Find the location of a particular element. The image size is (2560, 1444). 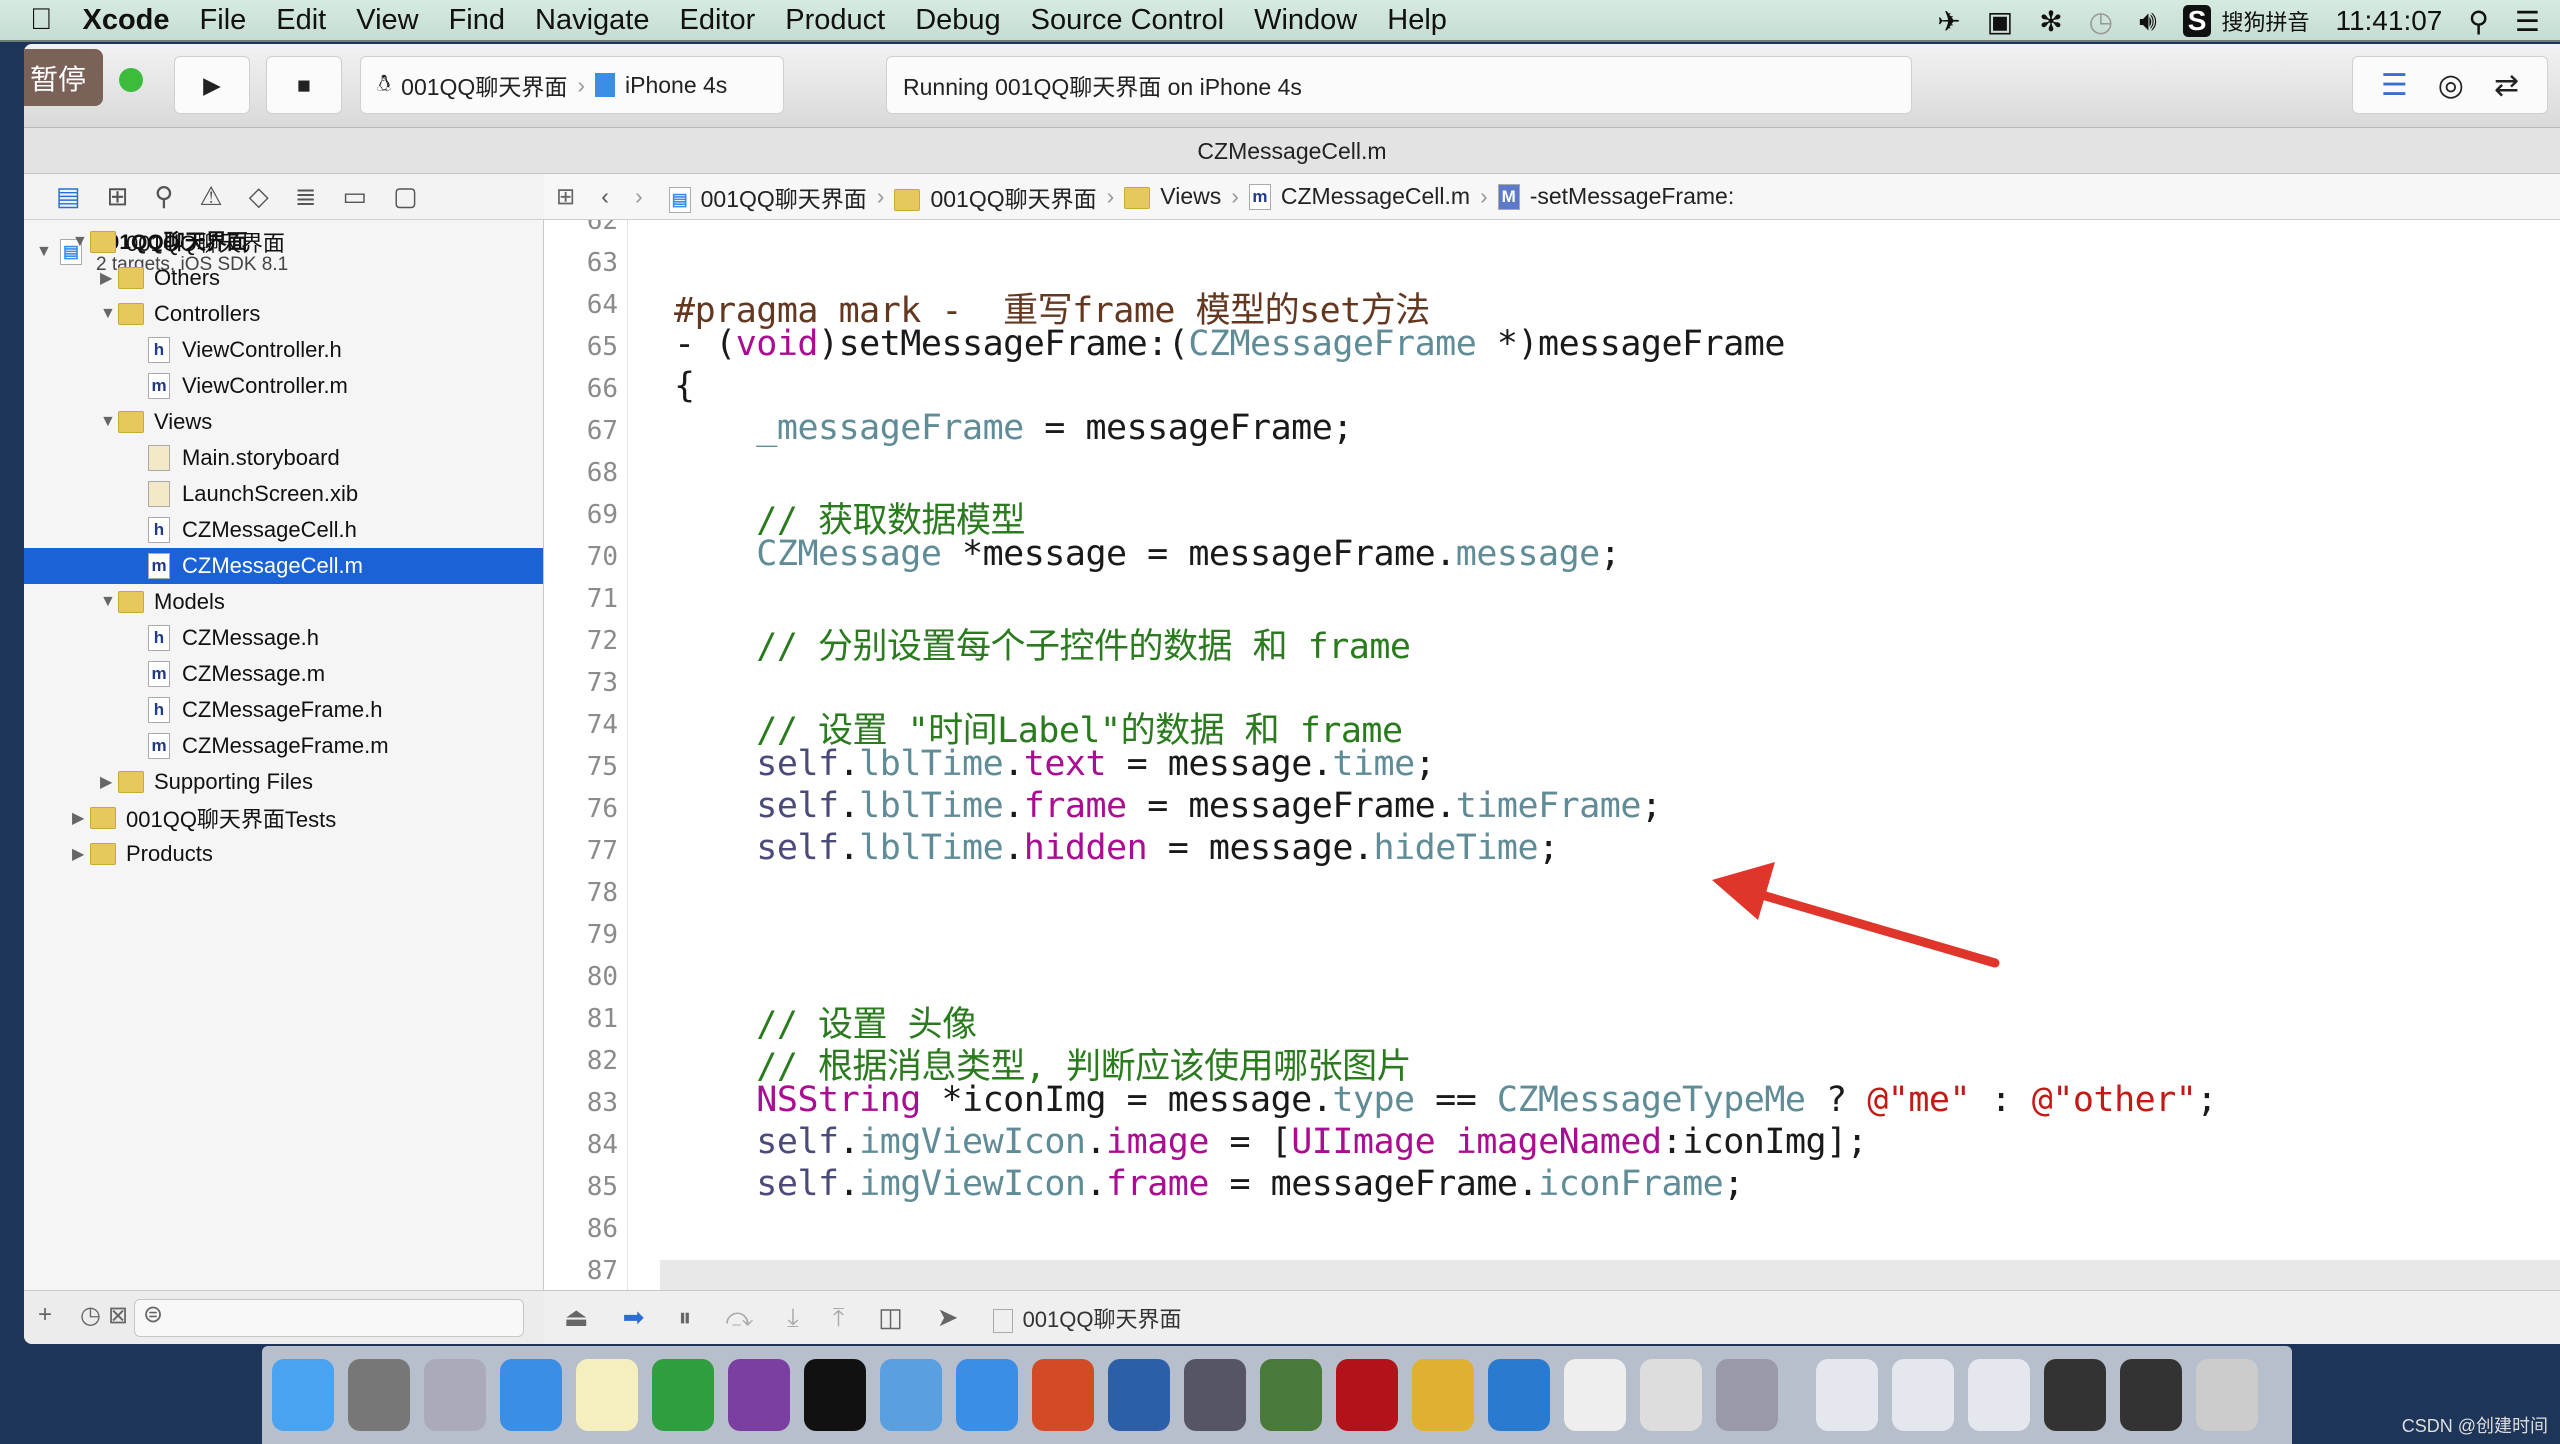

dock-server-icon is located at coordinates (2075, 1395).